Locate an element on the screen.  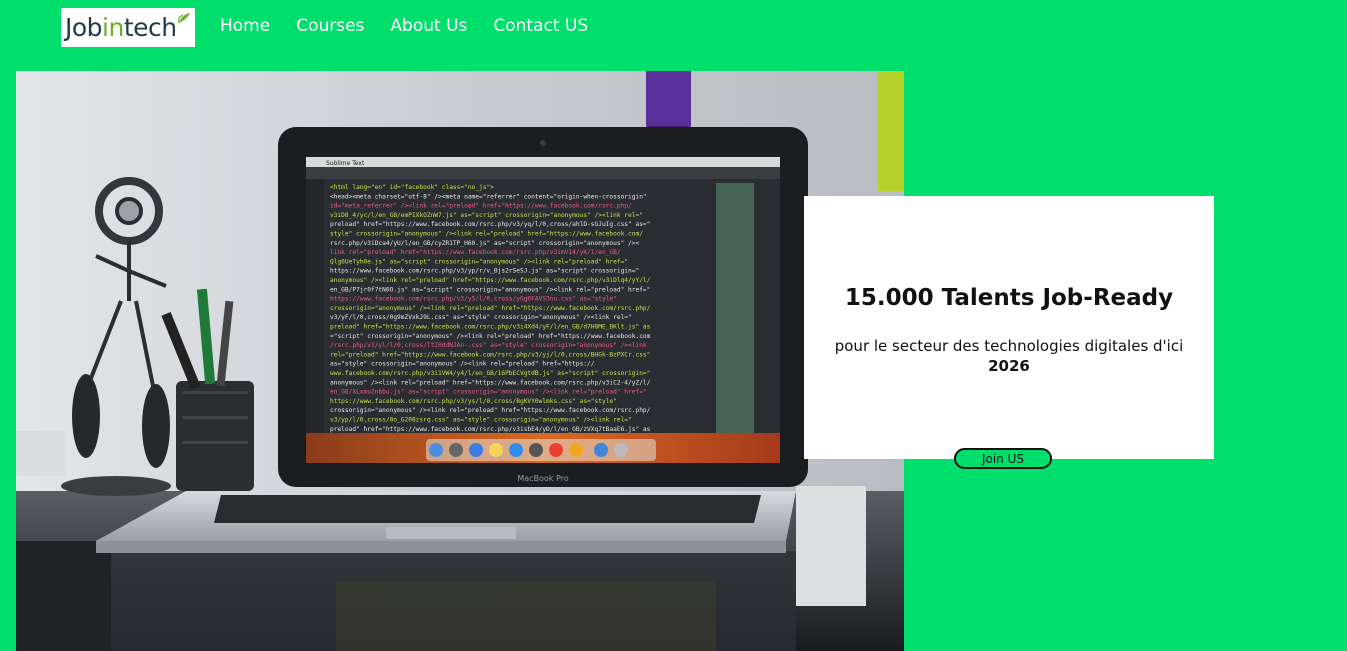
nav-link-about-us: About Us is located at coordinates (428, 26).